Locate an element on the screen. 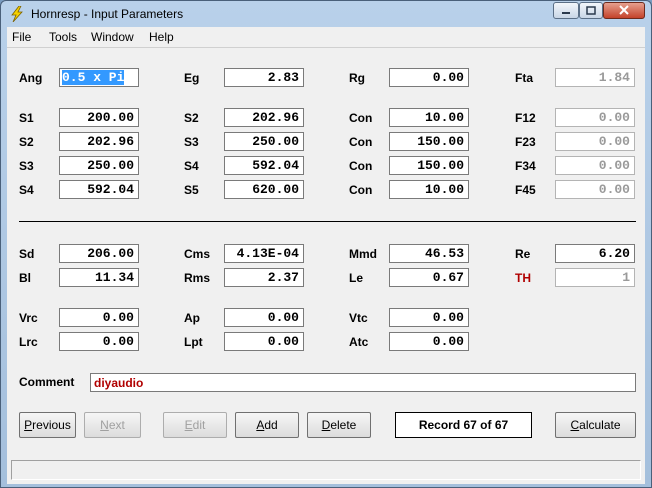 This screenshot has height=488, width=652. window-title: Hornresp - Input Parameters is located at coordinates (107, 14).